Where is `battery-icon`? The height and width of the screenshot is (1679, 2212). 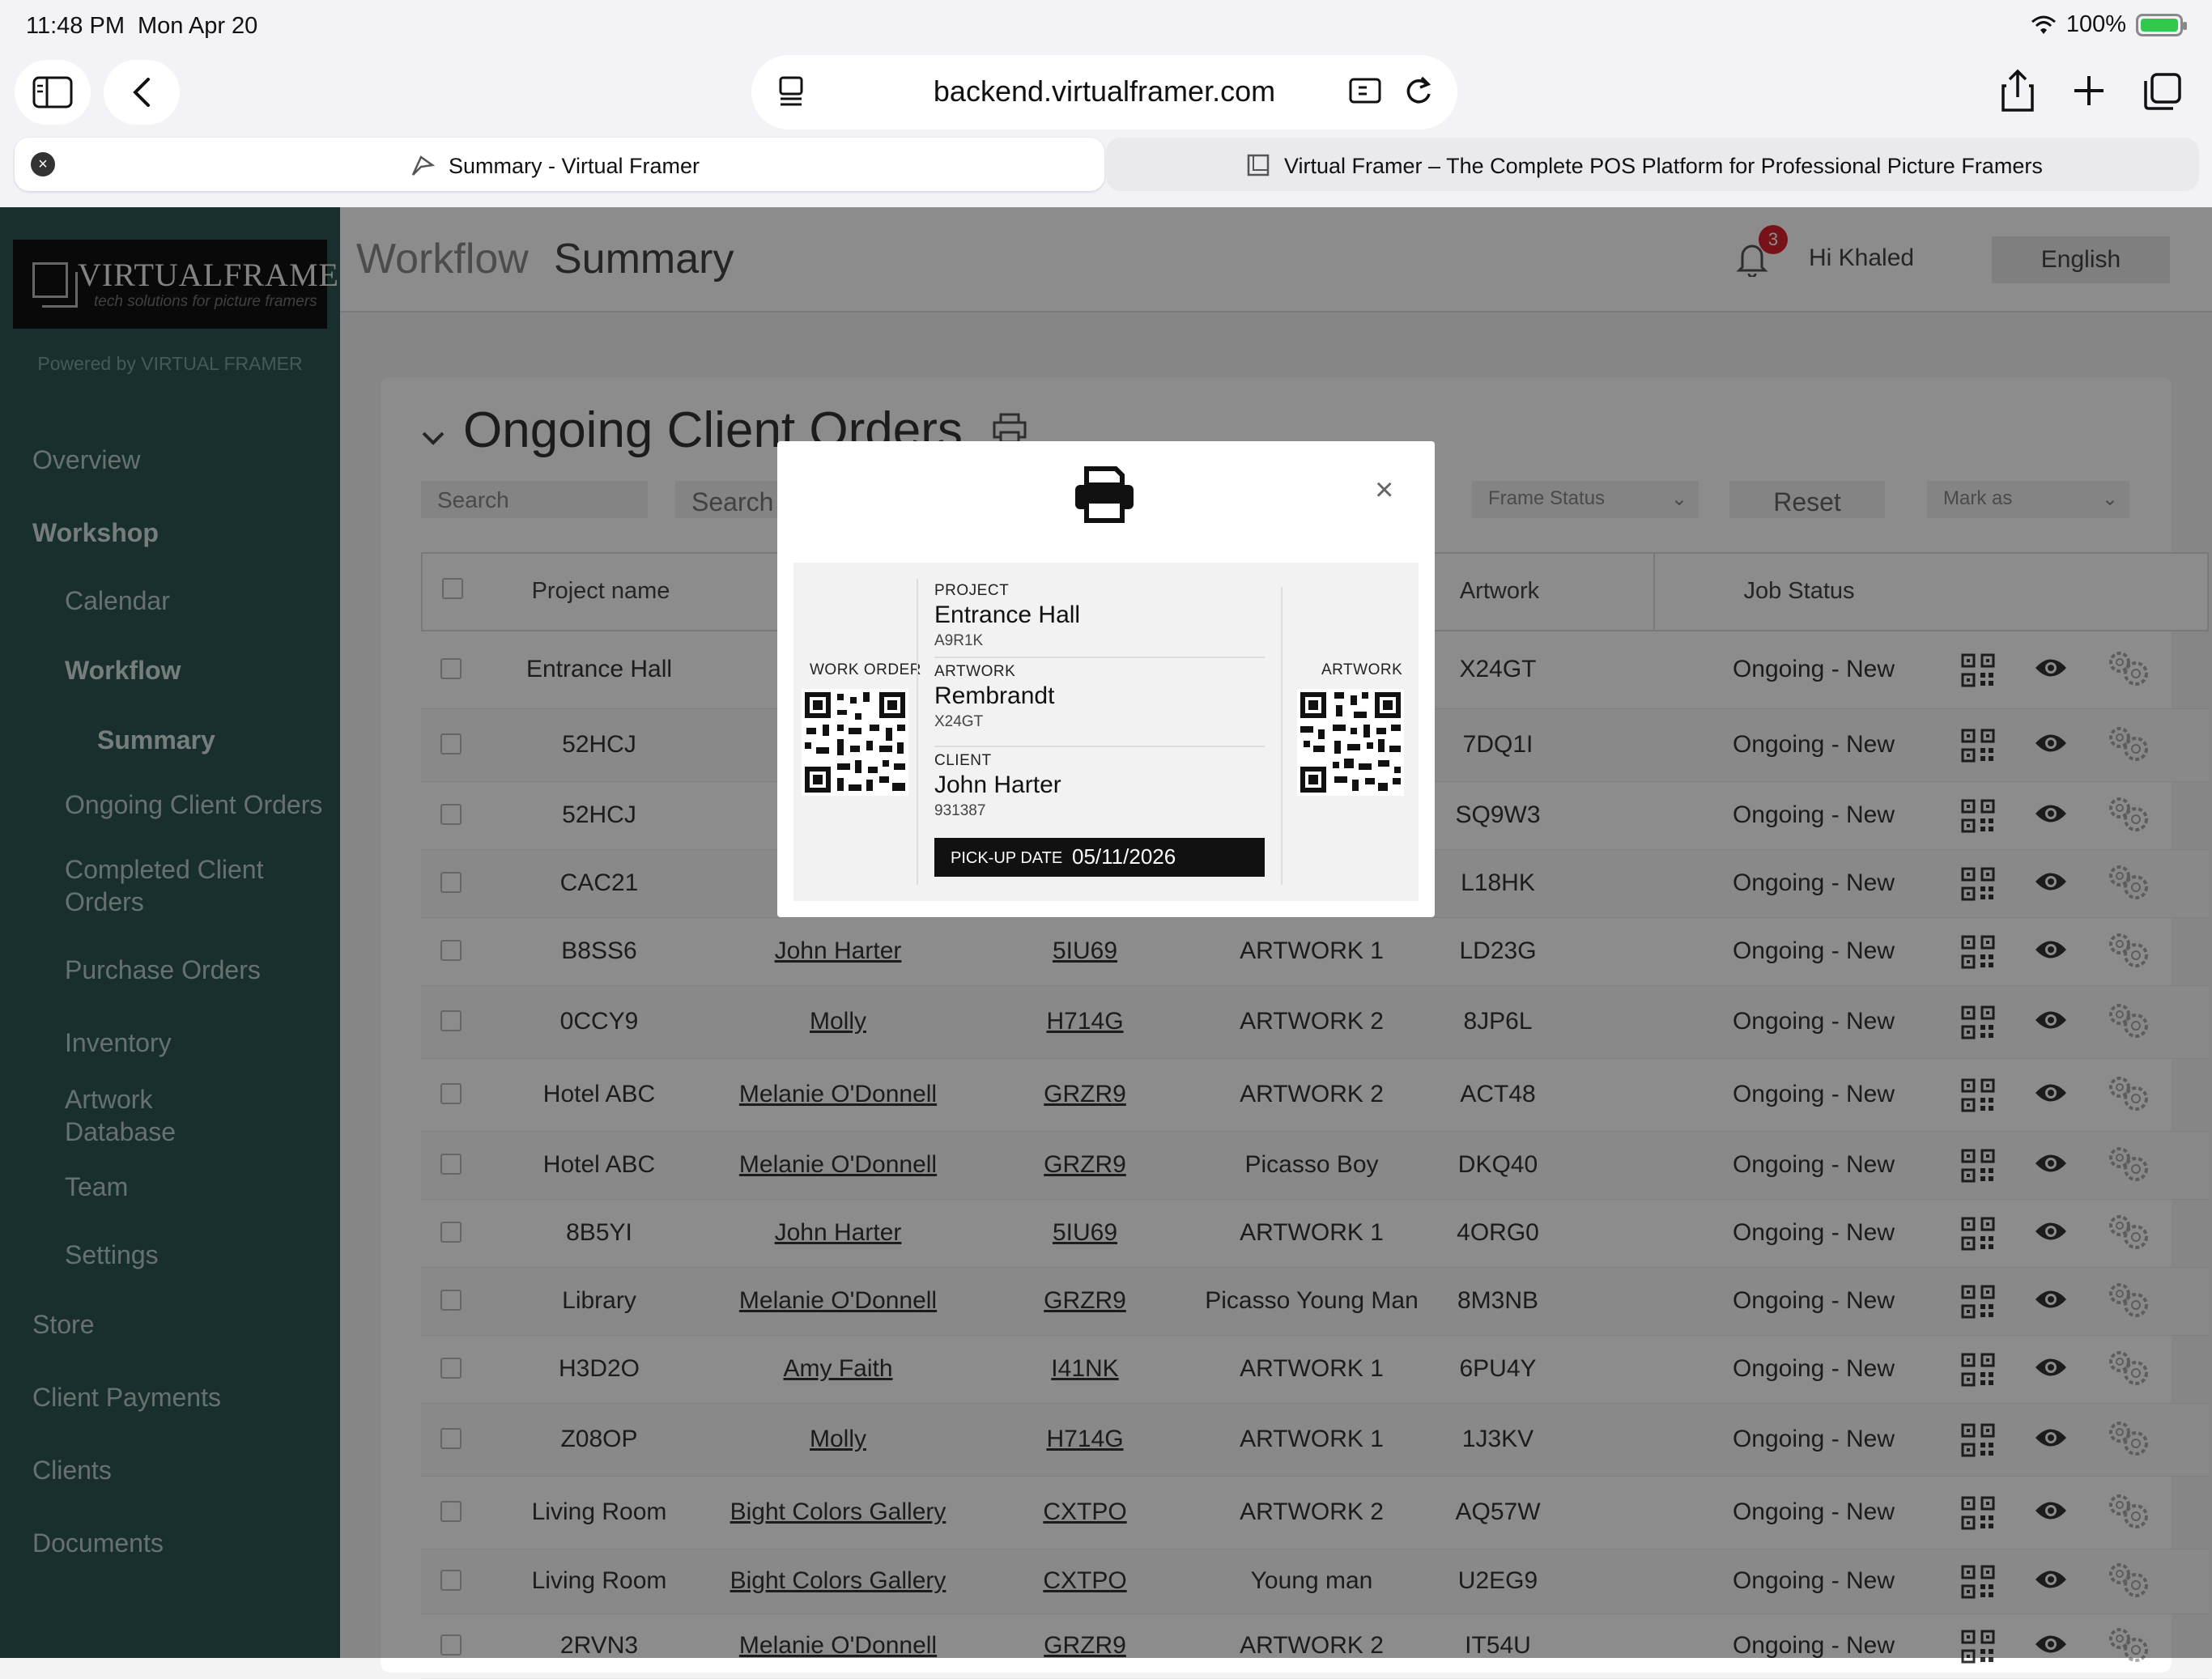 battery-icon is located at coordinates (2162, 25).